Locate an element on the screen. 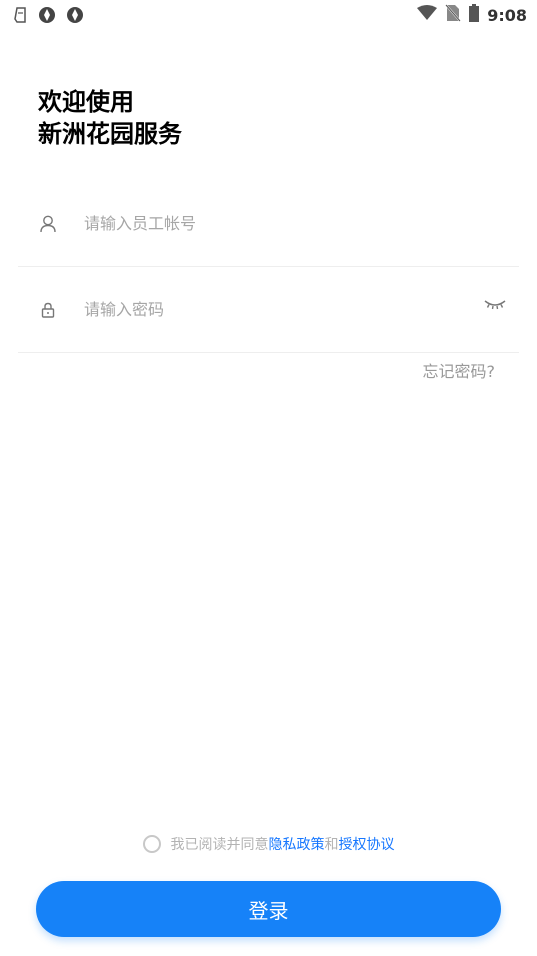 The image size is (537, 956). account-input is located at coordinates (274, 223).